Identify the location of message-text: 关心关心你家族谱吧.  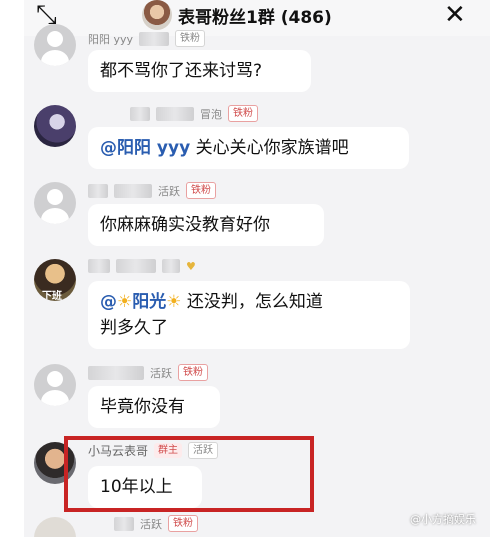
(269, 148).